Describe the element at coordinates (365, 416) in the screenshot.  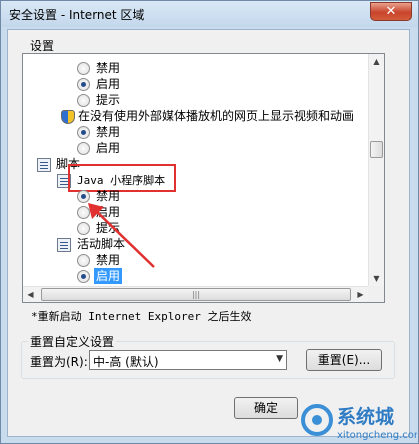
I see `svg-text: 系统城` at that location.